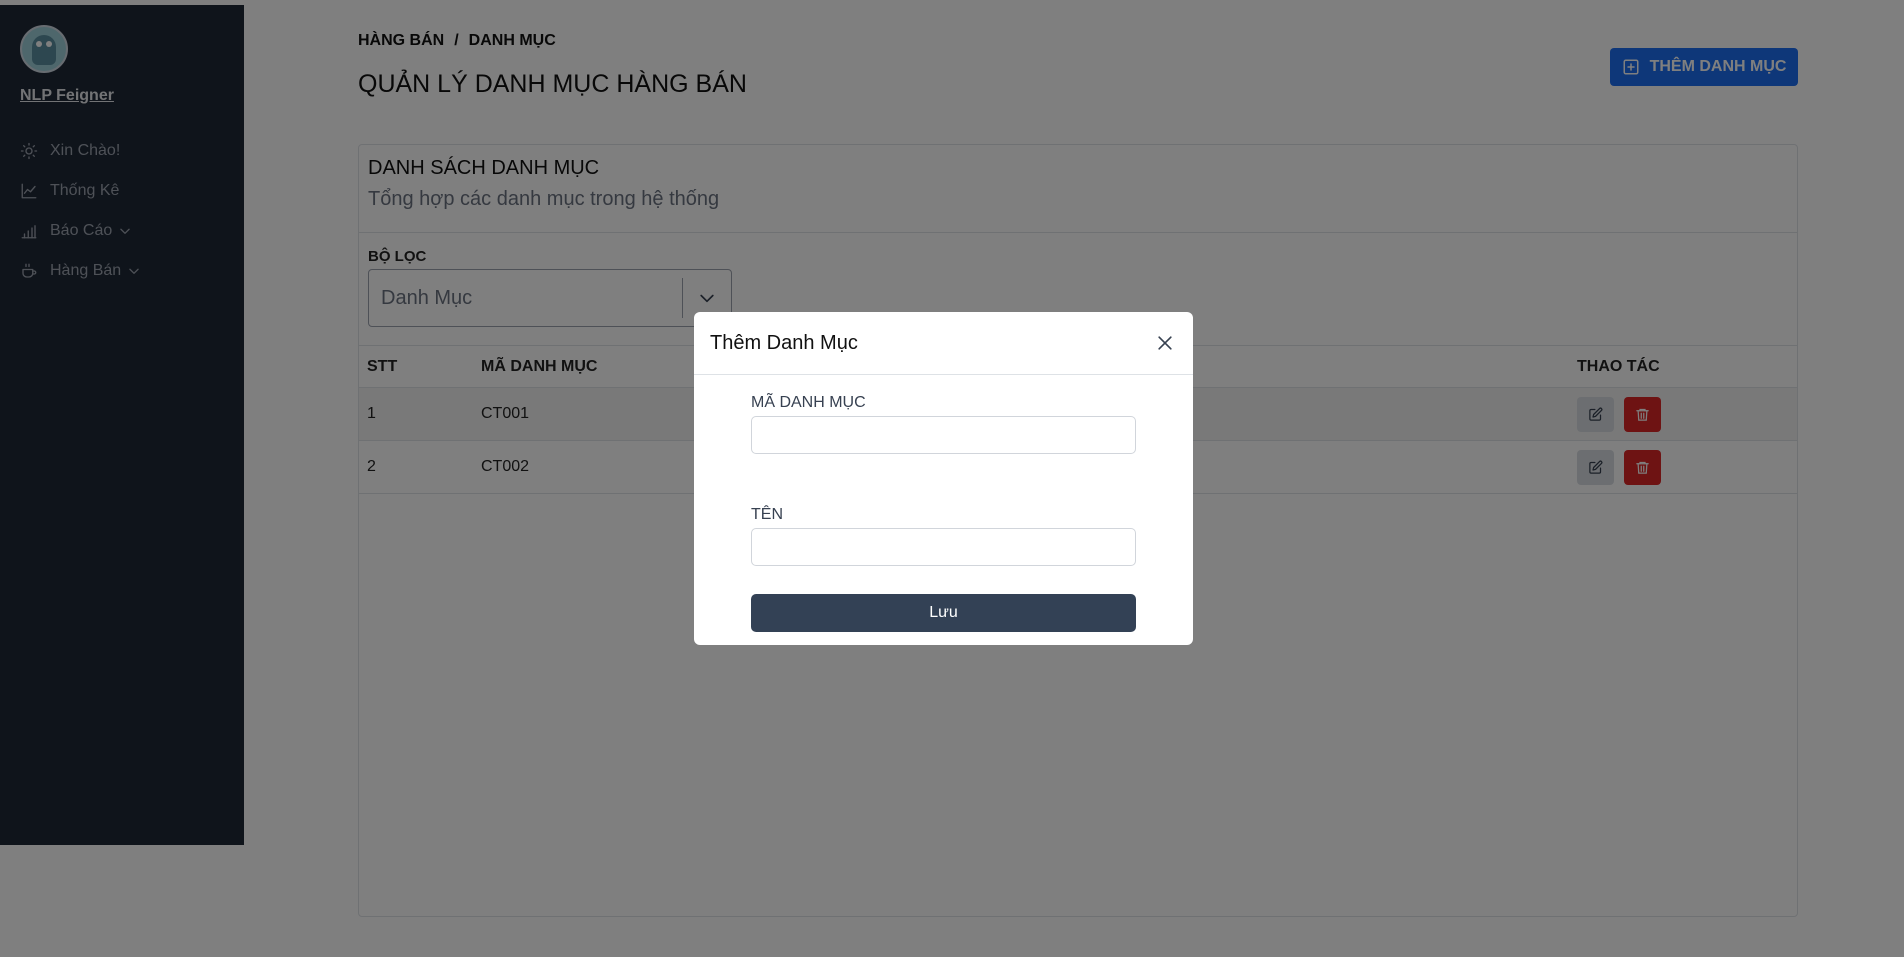  Describe the element at coordinates (808, 402) in the screenshot. I see `category-code-label: MÃ DANH MỤC` at that location.